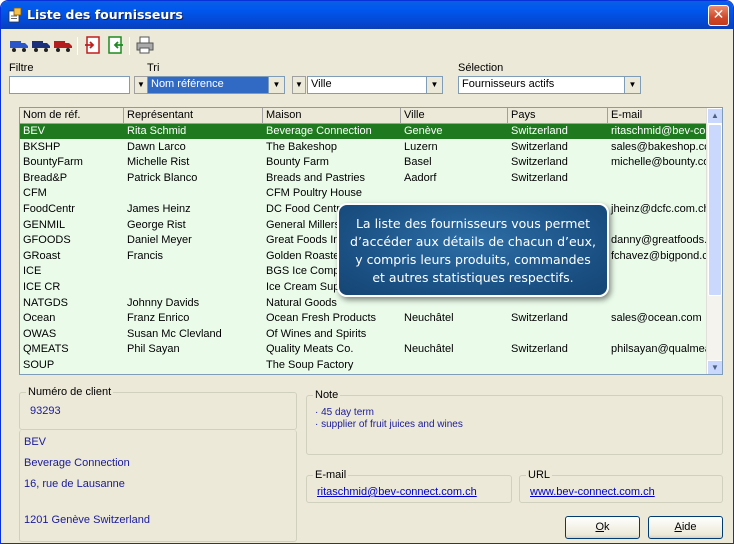 Image resolution: width=734 pixels, height=544 pixels. Describe the element at coordinates (316, 177) in the screenshot. I see `table-cell: Breads and Pastries` at that location.